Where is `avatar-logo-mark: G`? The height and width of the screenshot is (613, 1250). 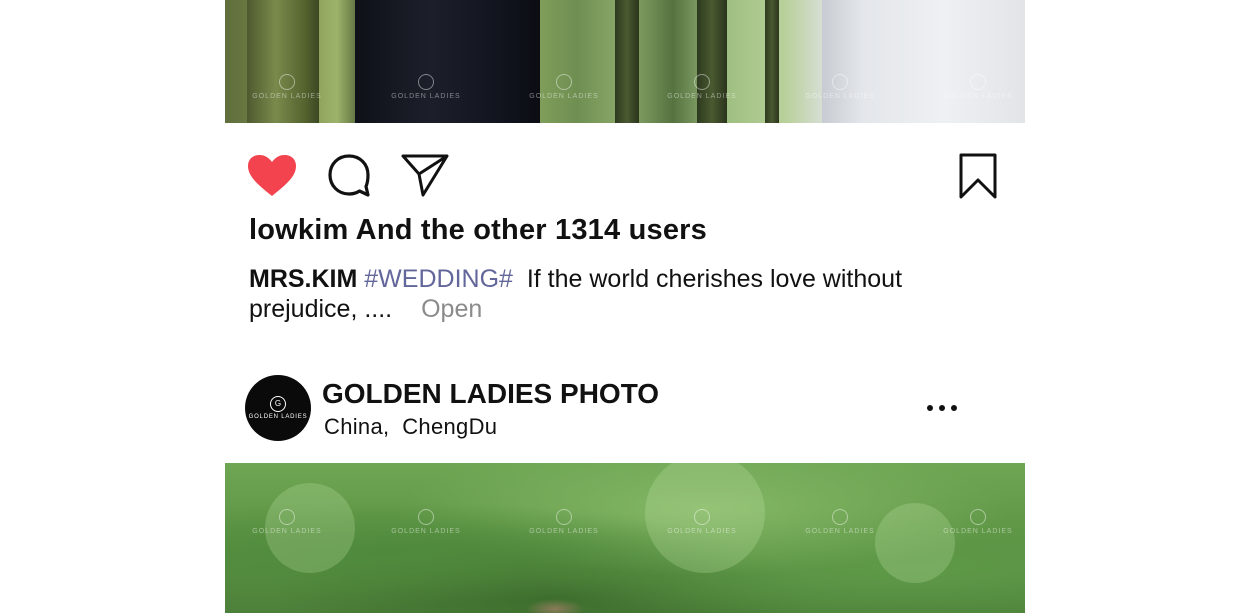 avatar-logo-mark: G is located at coordinates (278, 404).